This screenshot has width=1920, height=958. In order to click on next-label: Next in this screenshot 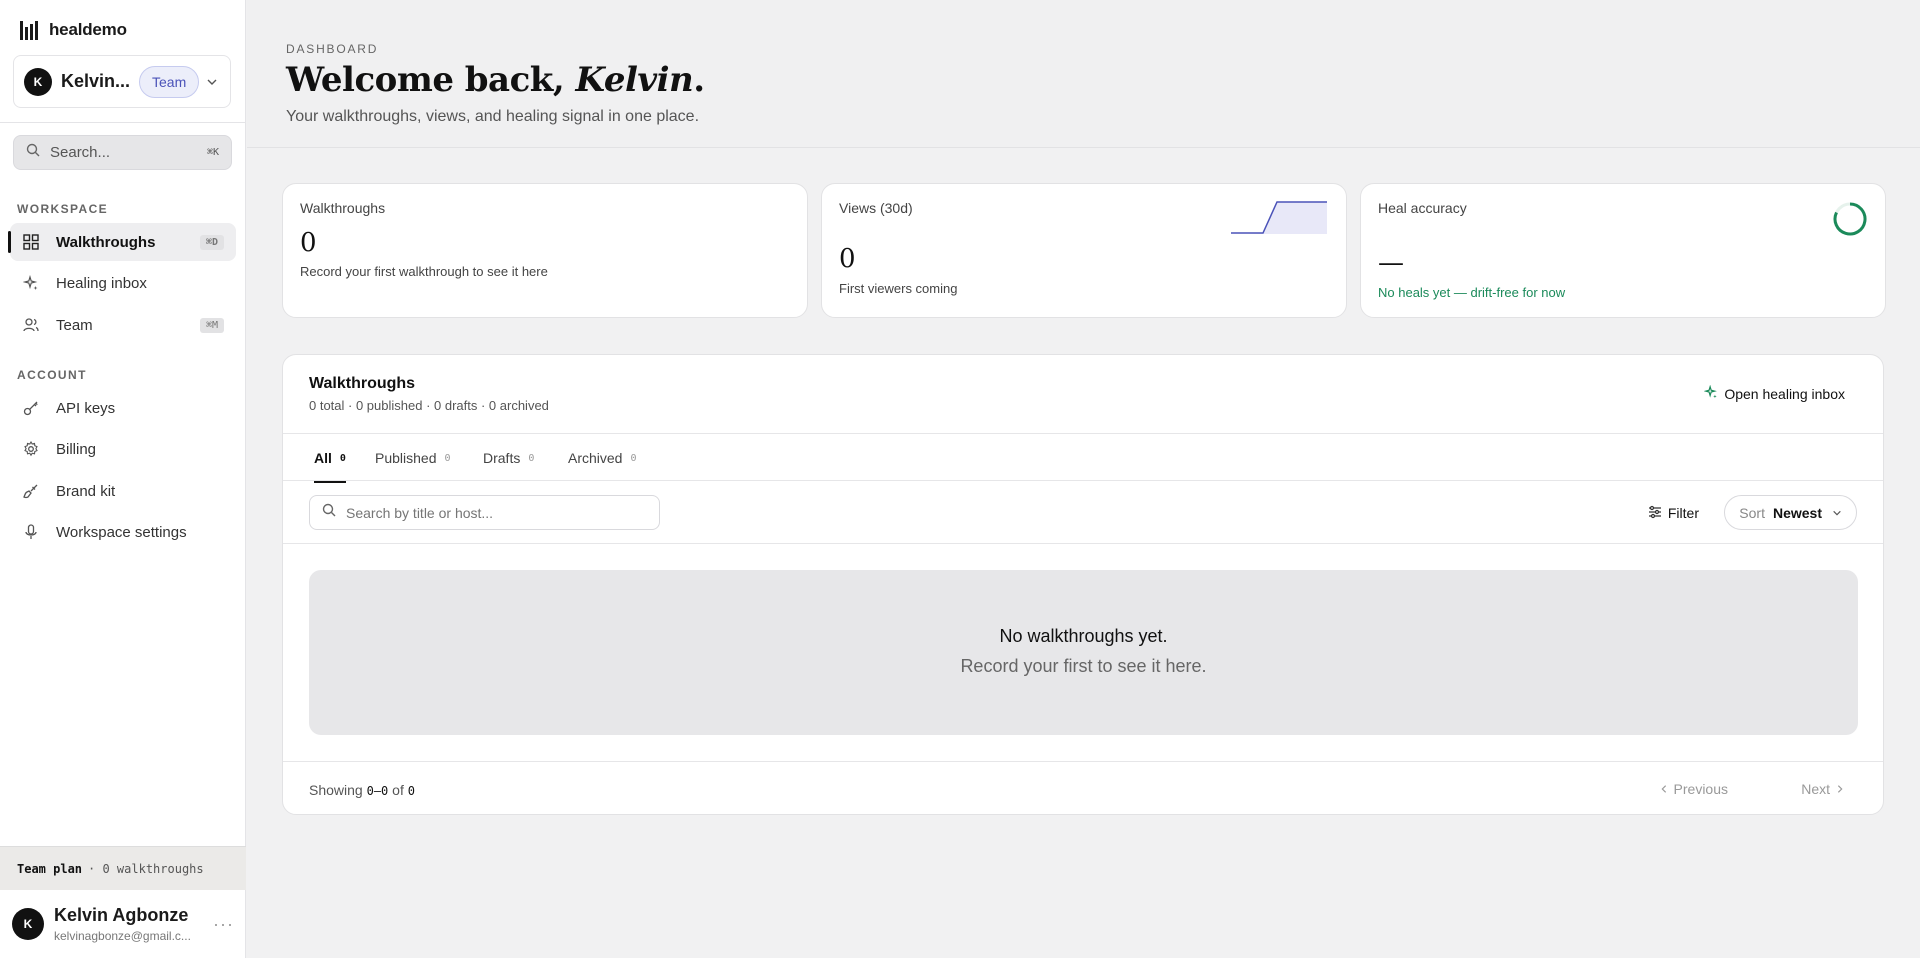, I will do `click(1815, 789)`.